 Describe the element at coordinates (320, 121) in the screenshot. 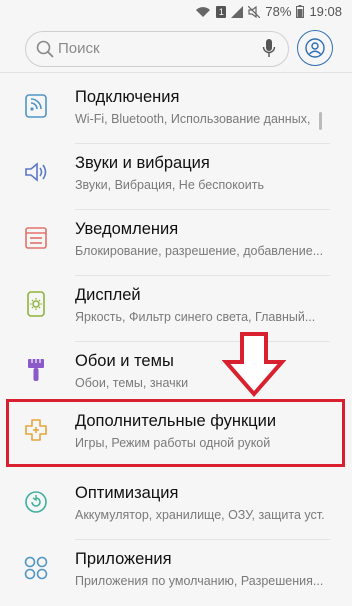

I see `scrollbar` at that location.